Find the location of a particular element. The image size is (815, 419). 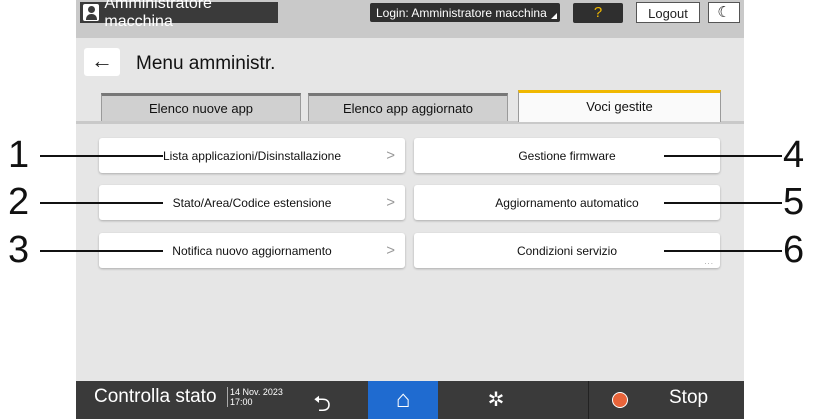

callout-4: 4 is located at coordinates (794, 155).